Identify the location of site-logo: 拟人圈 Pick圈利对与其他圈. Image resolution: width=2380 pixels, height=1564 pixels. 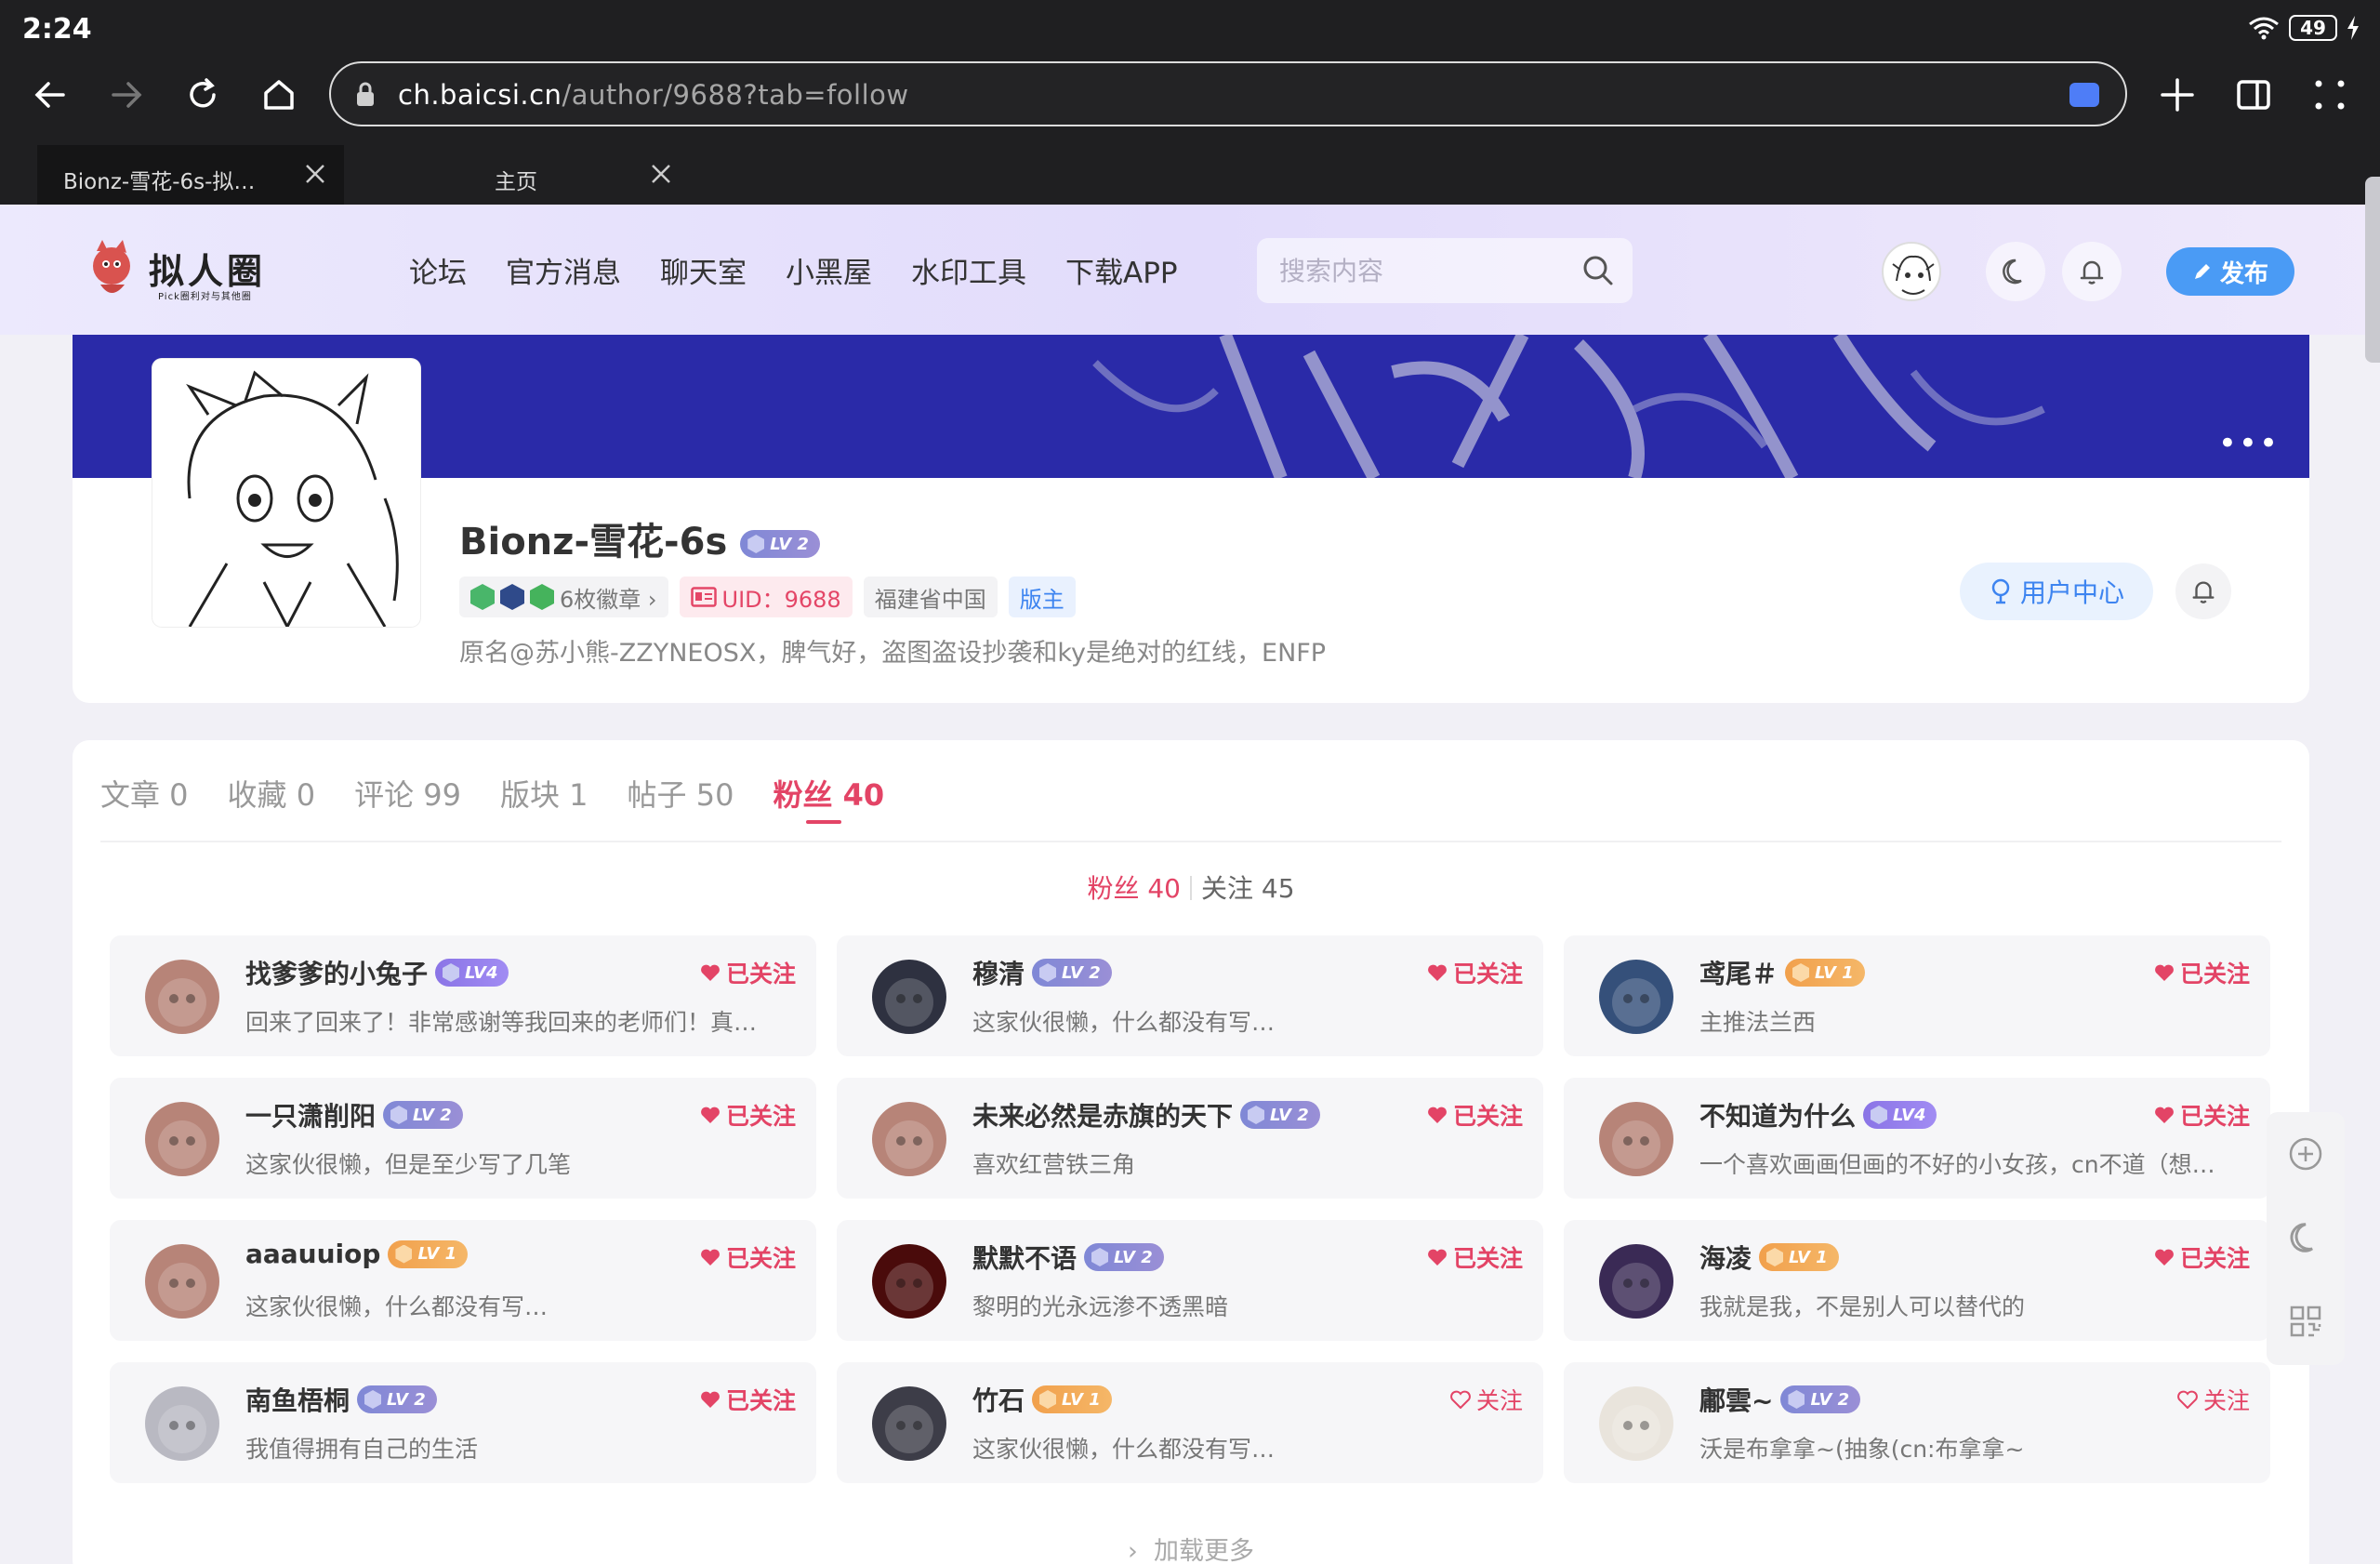
(181, 272).